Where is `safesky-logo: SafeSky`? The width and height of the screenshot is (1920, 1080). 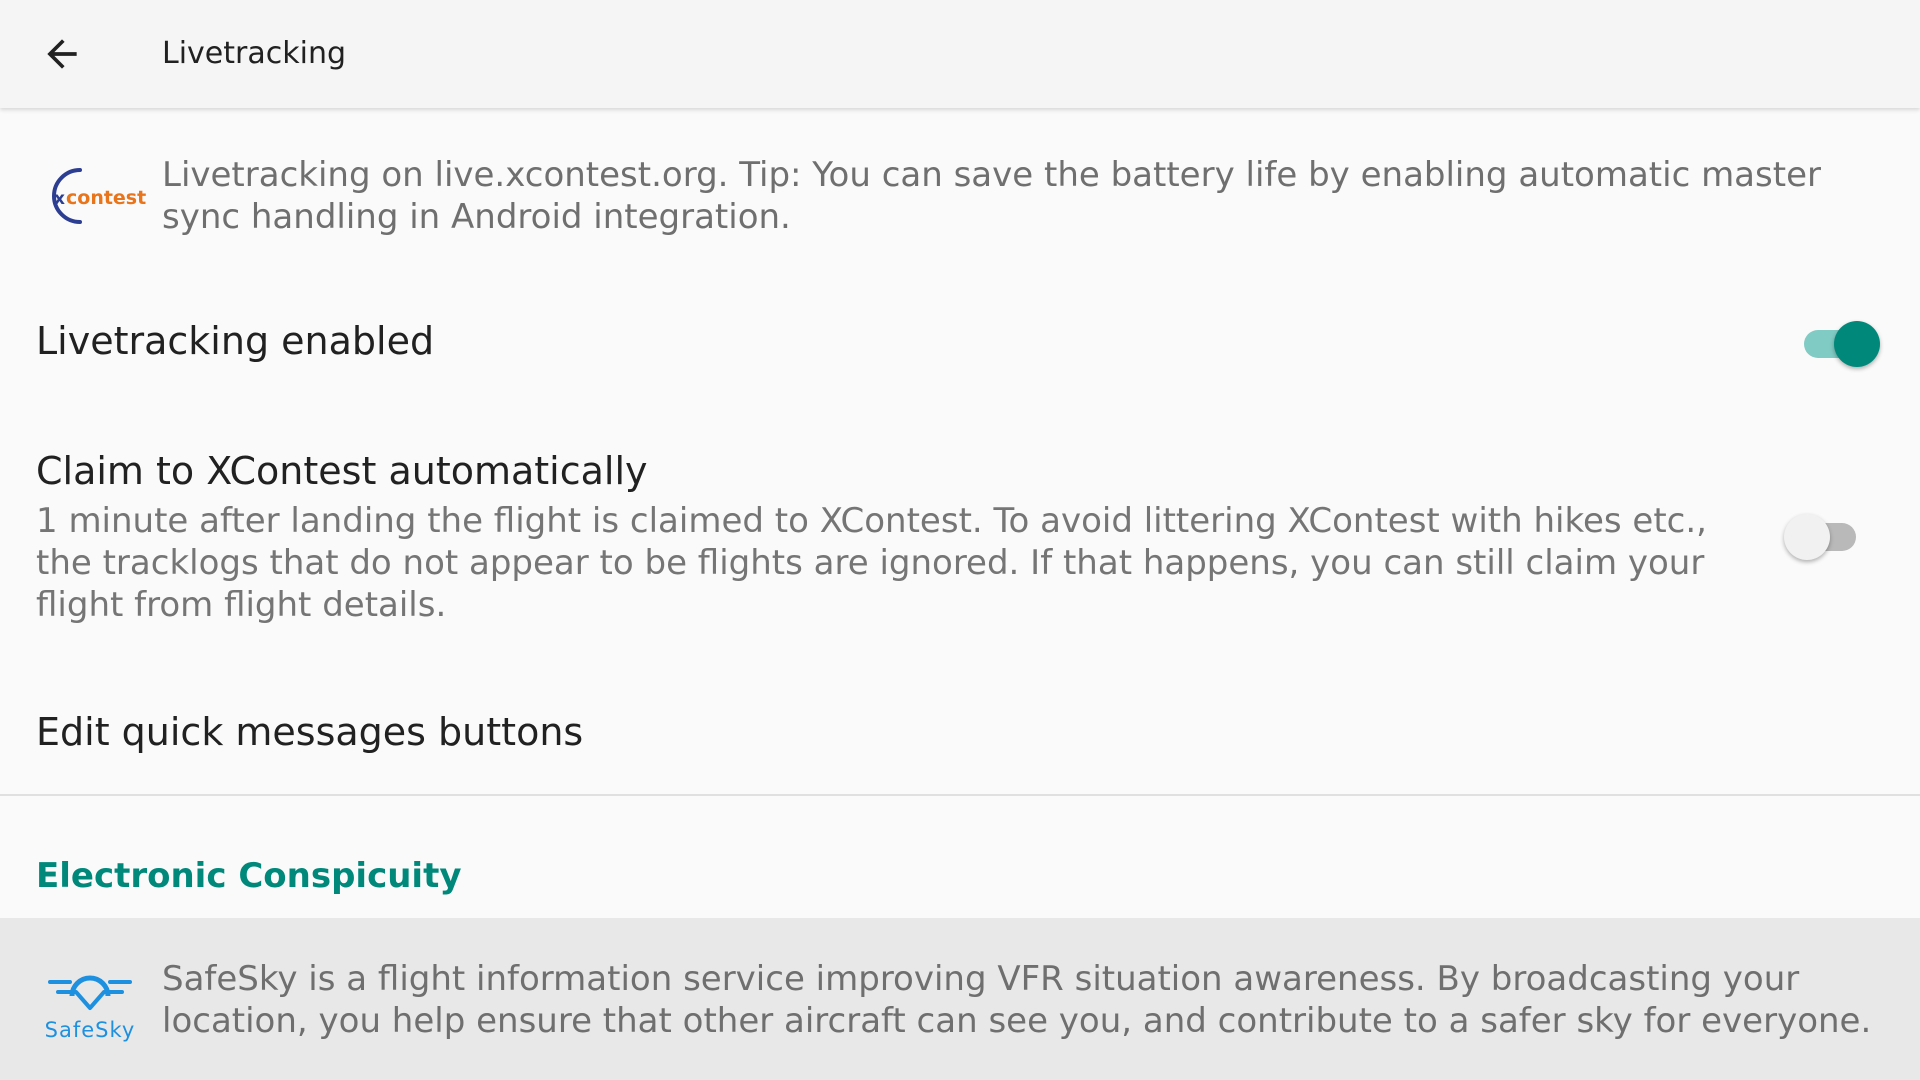
safesky-logo: SafeSky is located at coordinates (90, 1000).